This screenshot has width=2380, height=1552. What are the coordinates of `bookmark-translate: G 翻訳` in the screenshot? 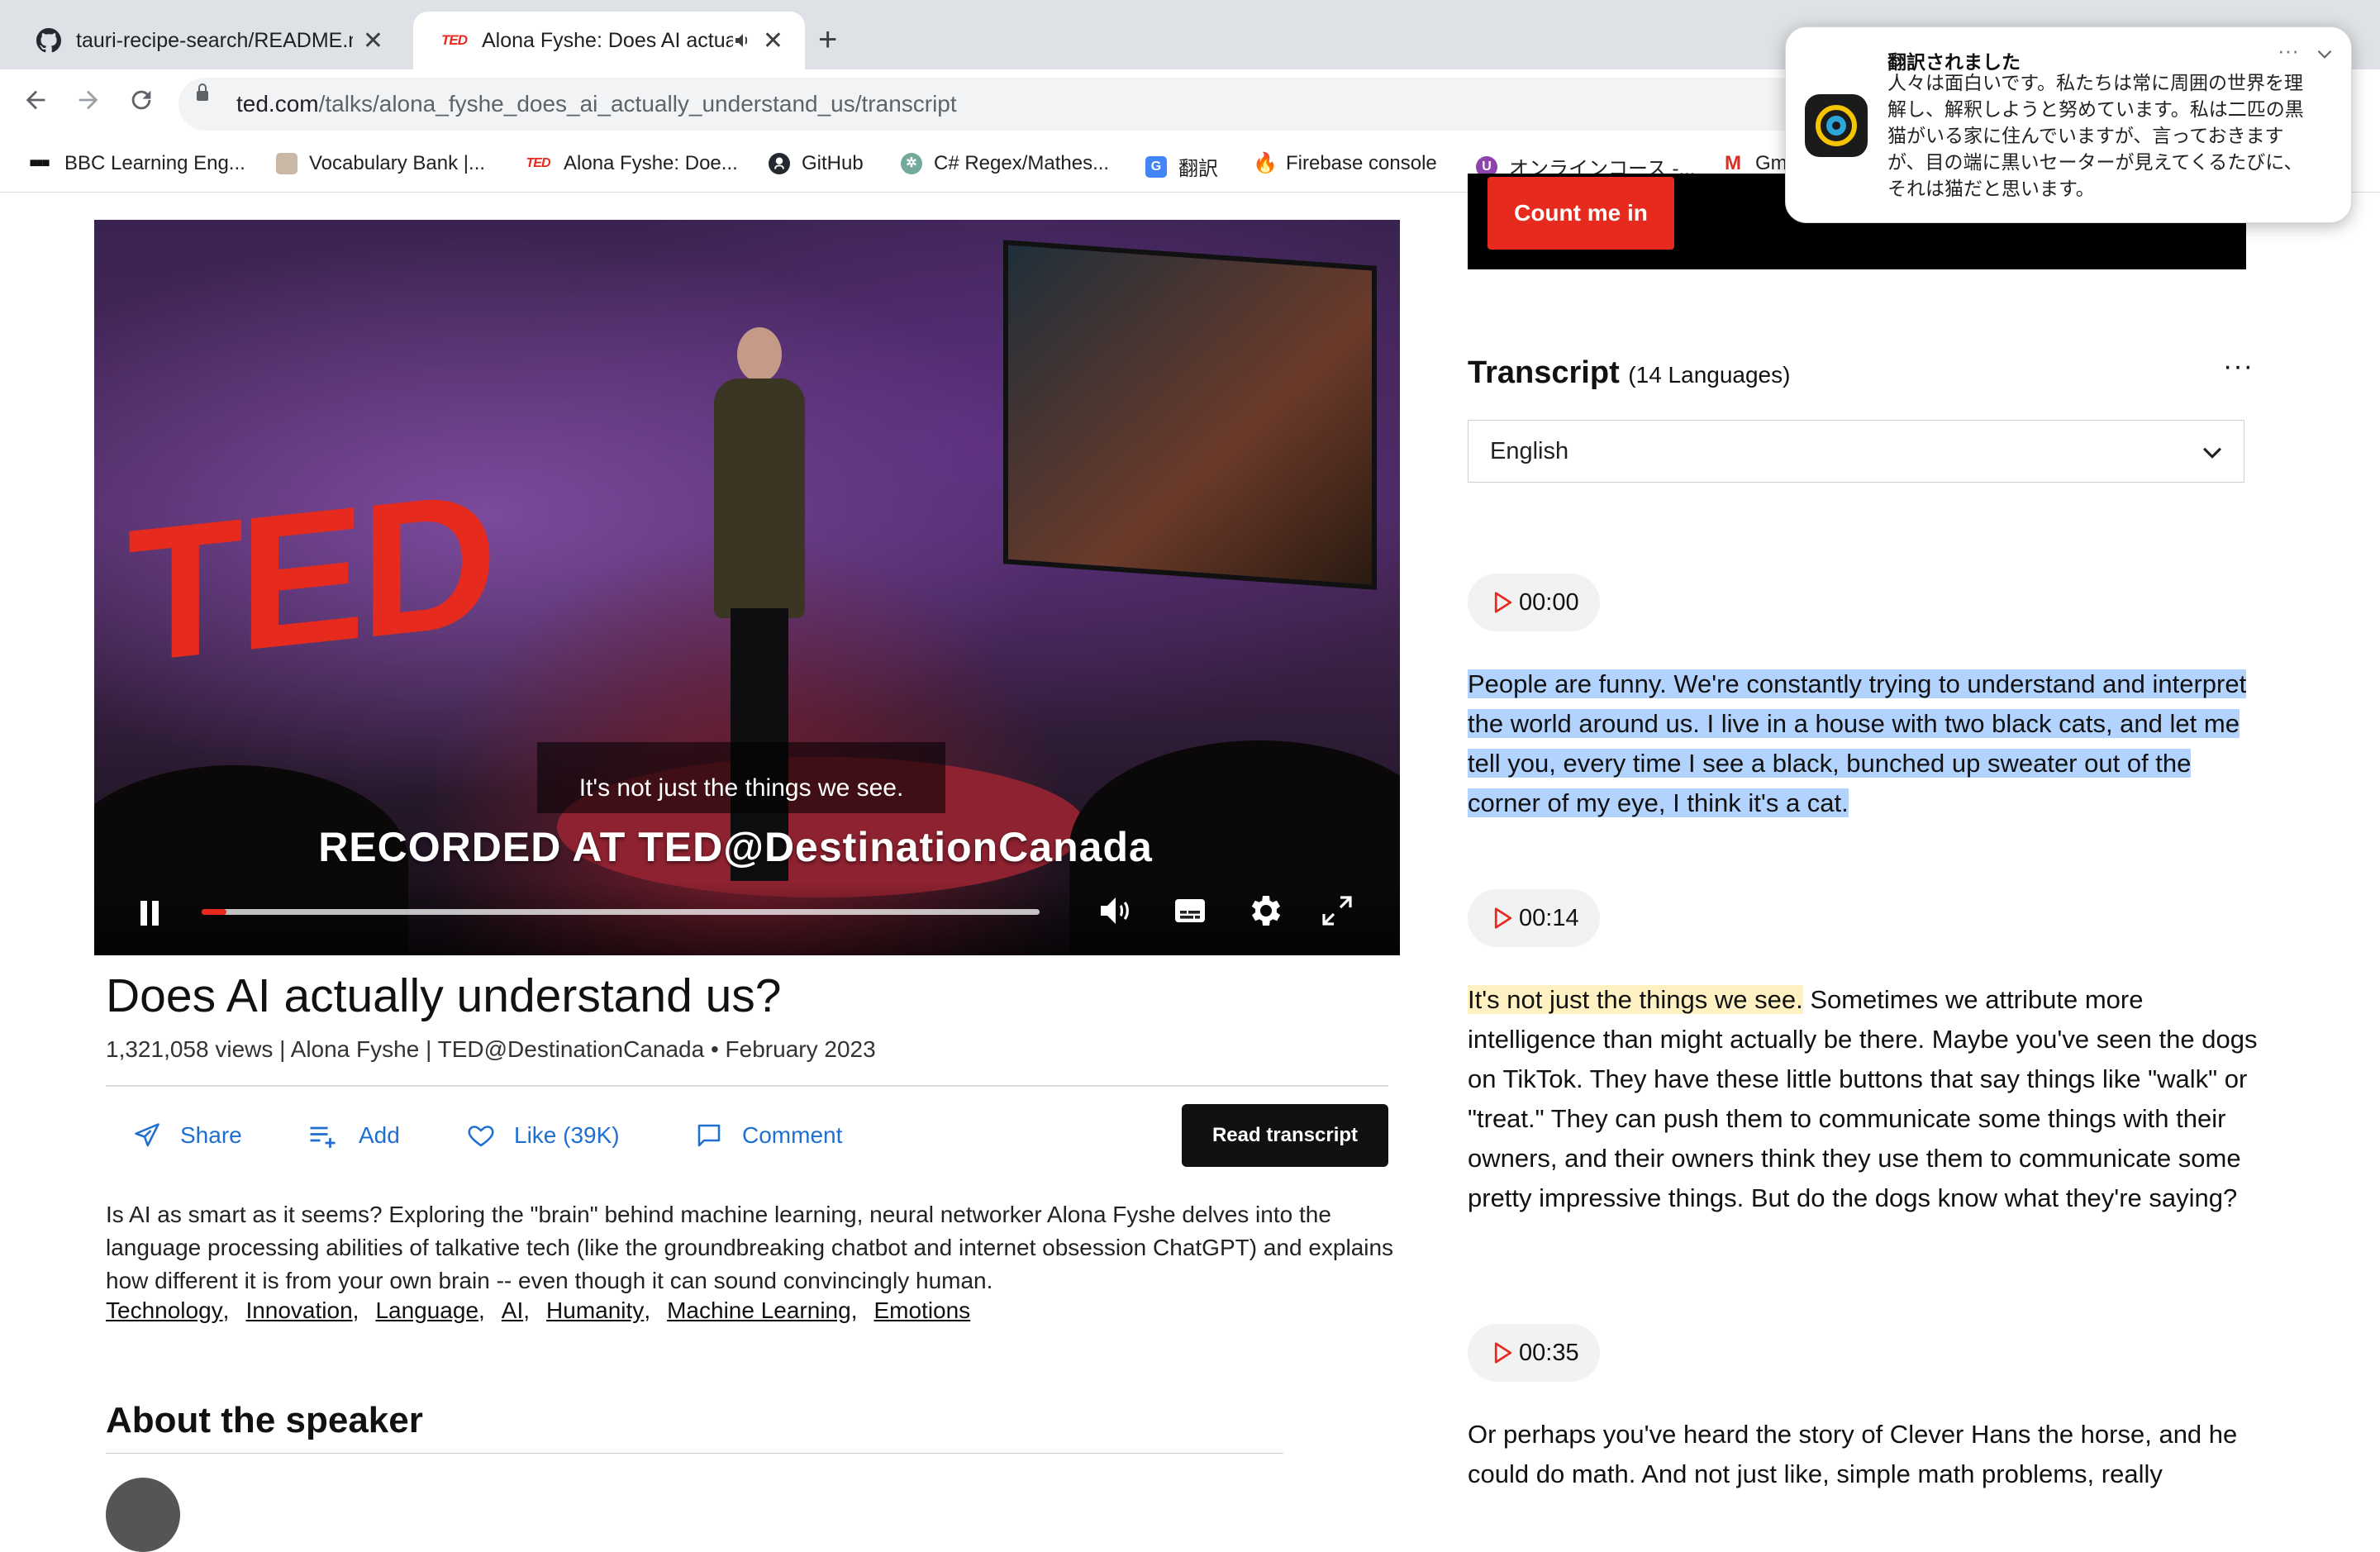 It's located at (1181, 166).